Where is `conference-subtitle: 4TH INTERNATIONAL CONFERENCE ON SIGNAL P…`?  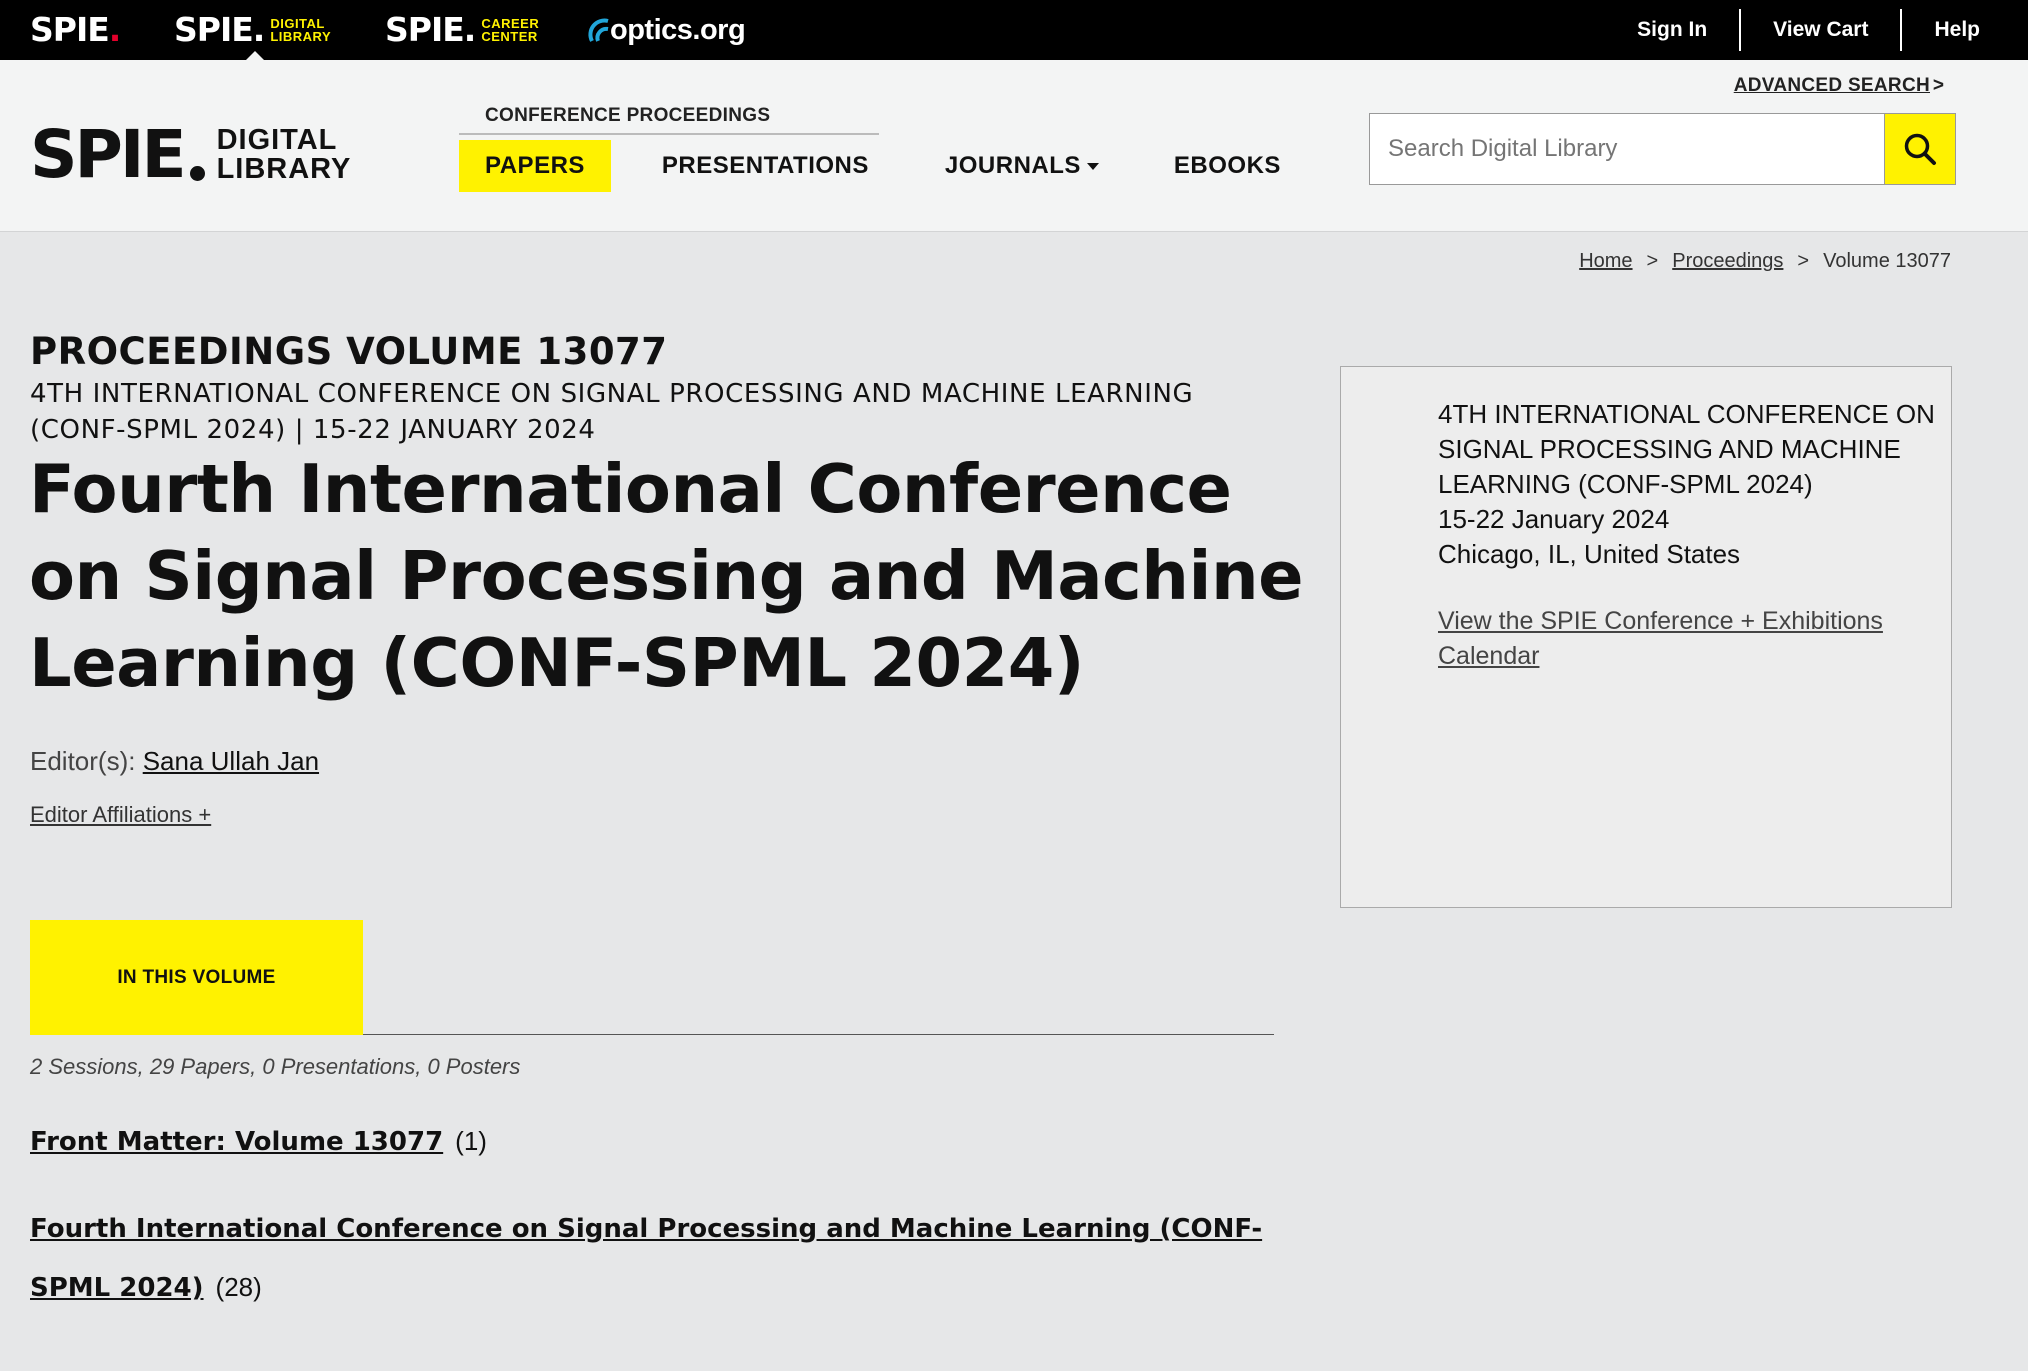
conference-subtitle: 4TH INTERNATIONAL CONFERENCE ON SIGNAL P… is located at coordinates (612, 412).